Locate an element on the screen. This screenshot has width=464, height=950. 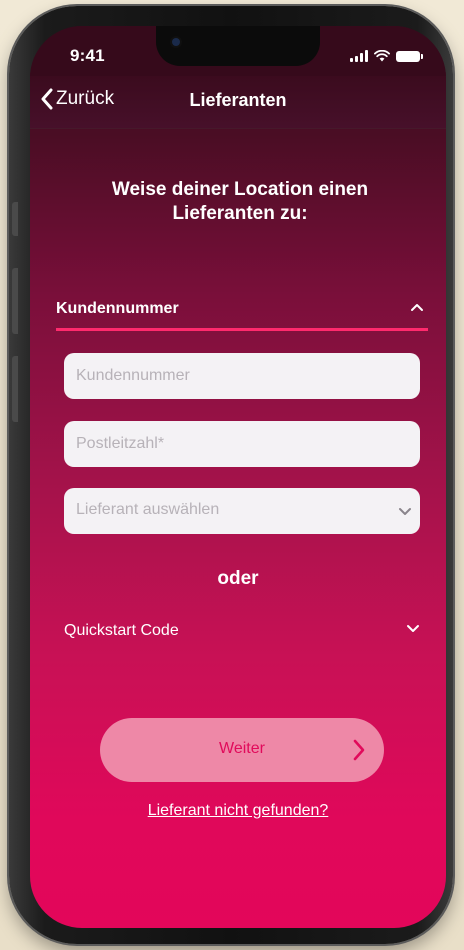
mute-switch is located at coordinates (15, 219).